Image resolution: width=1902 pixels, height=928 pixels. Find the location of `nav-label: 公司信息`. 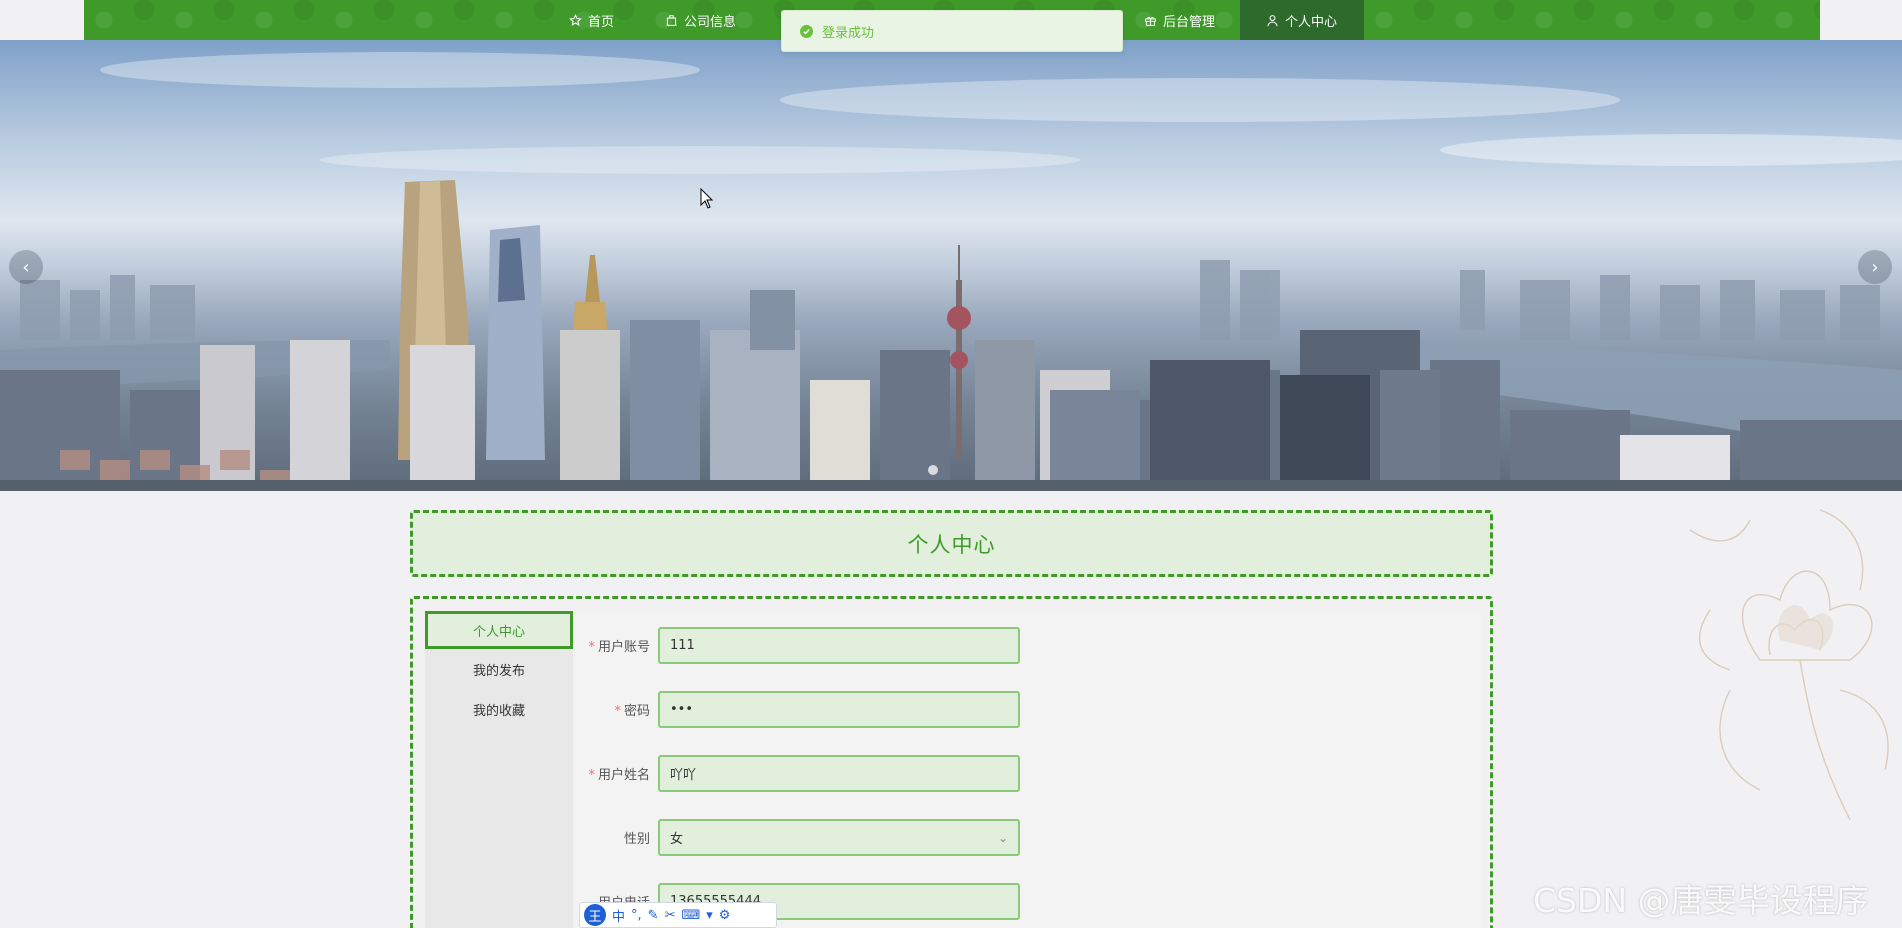

nav-label: 公司信息 is located at coordinates (710, 22).